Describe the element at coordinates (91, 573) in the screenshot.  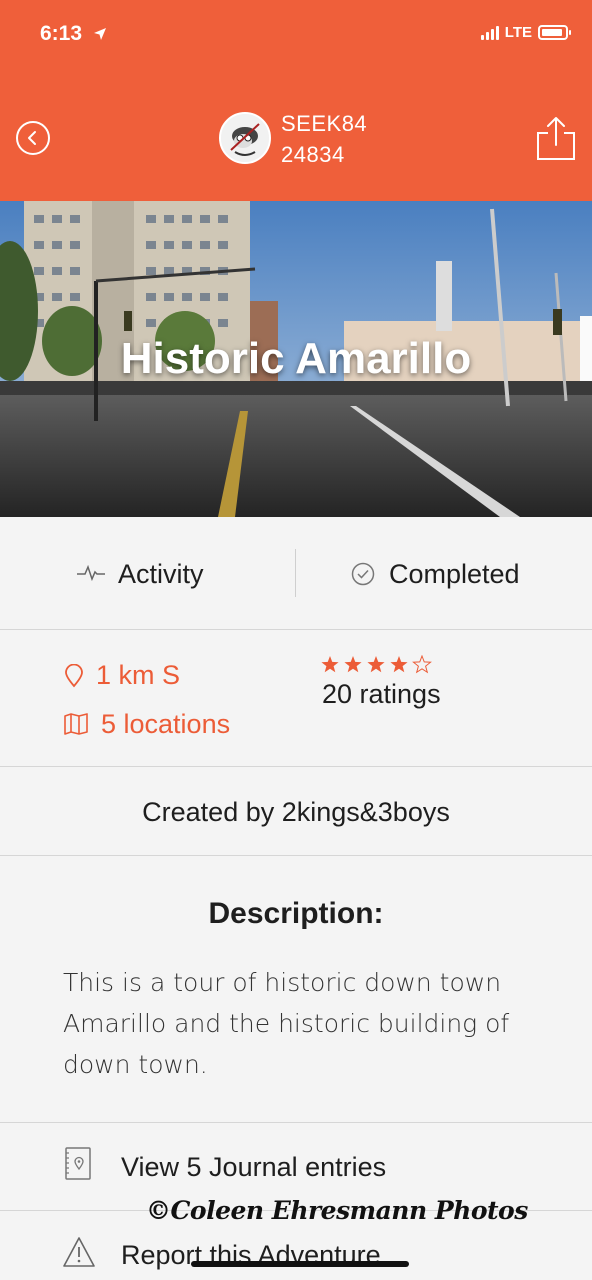
I see `activity-pulse-icon` at that location.